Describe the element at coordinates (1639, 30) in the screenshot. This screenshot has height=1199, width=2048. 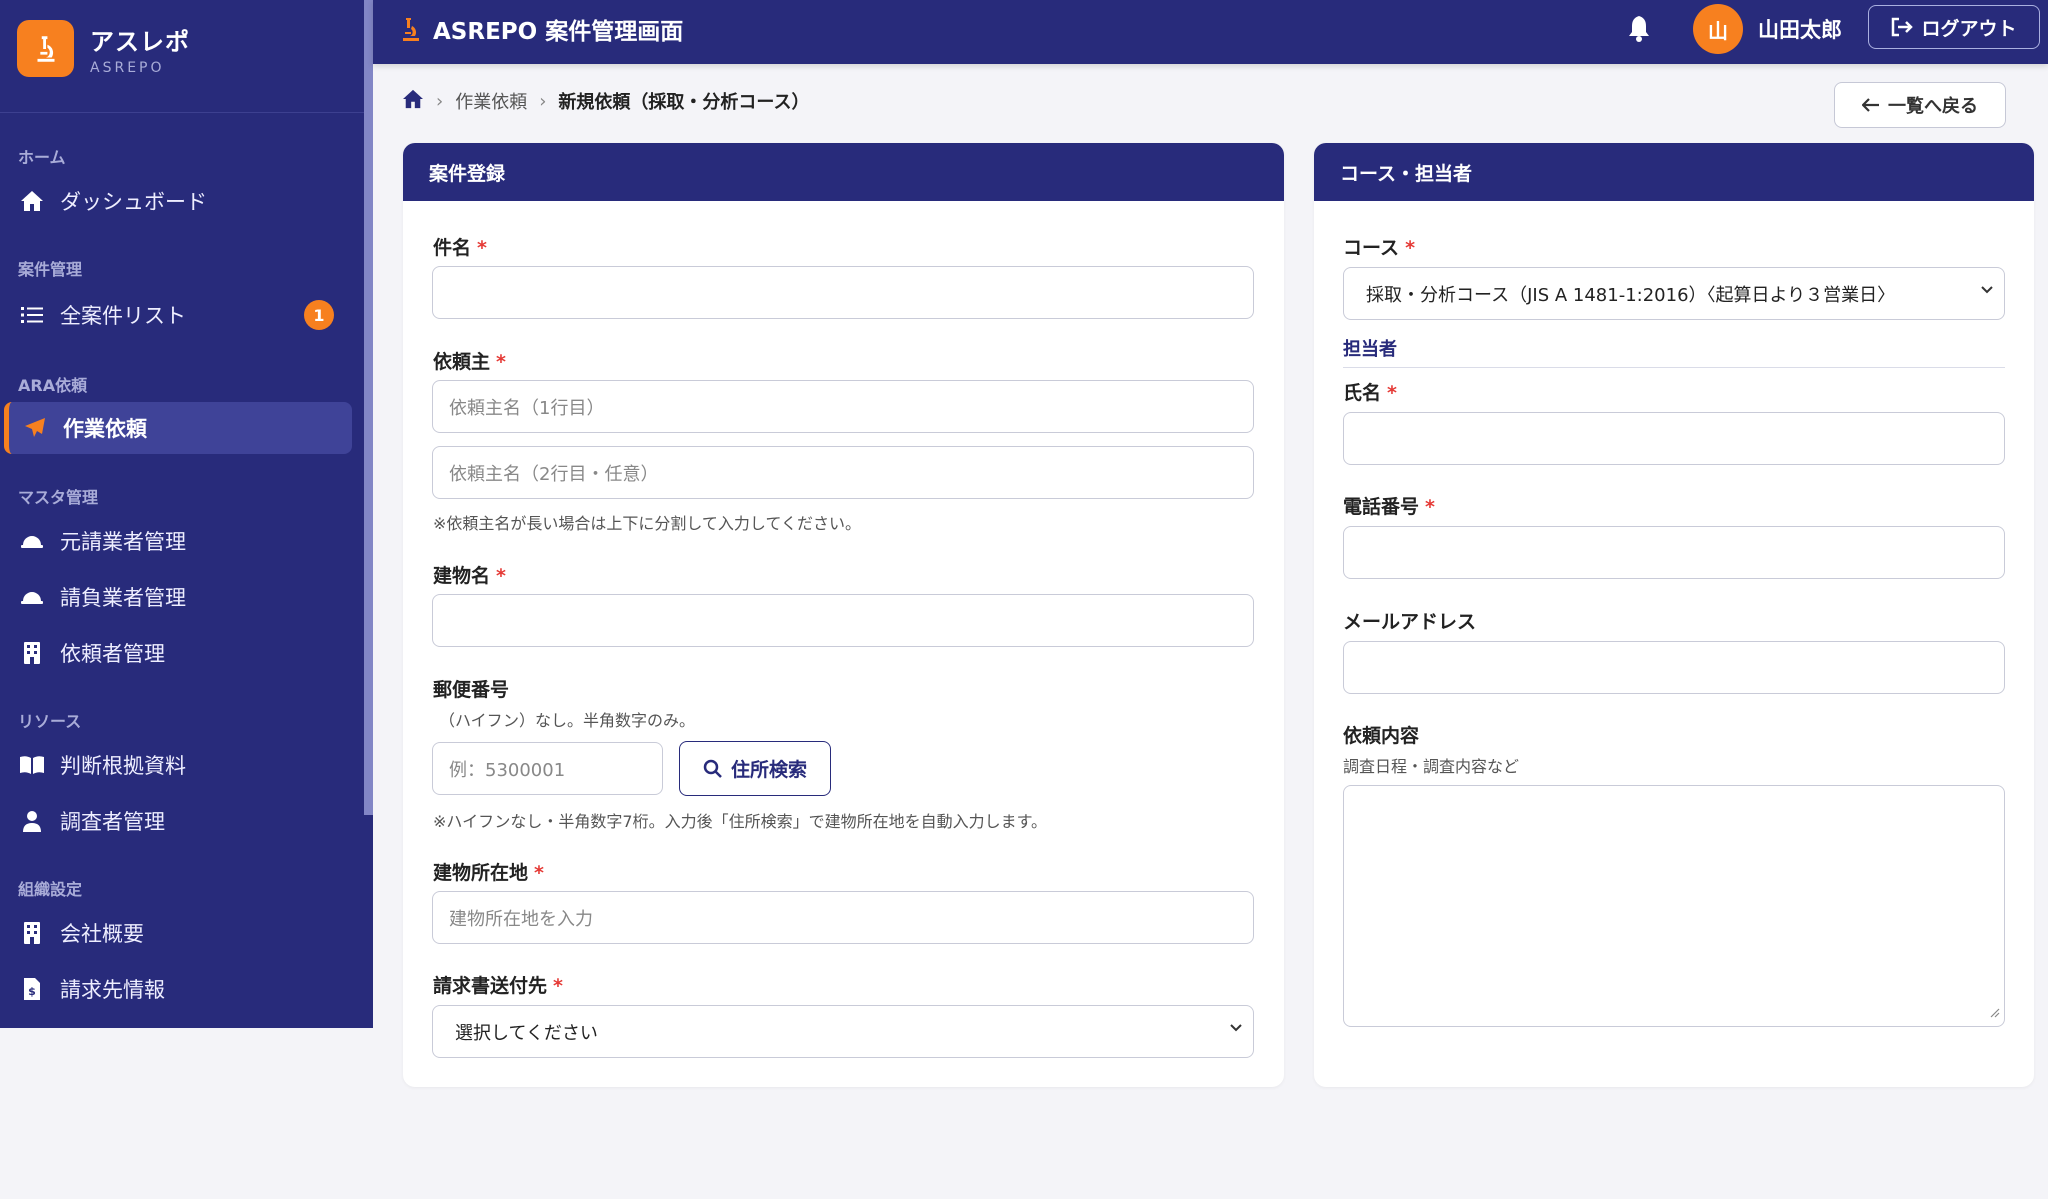
I see `bell-icon` at that location.